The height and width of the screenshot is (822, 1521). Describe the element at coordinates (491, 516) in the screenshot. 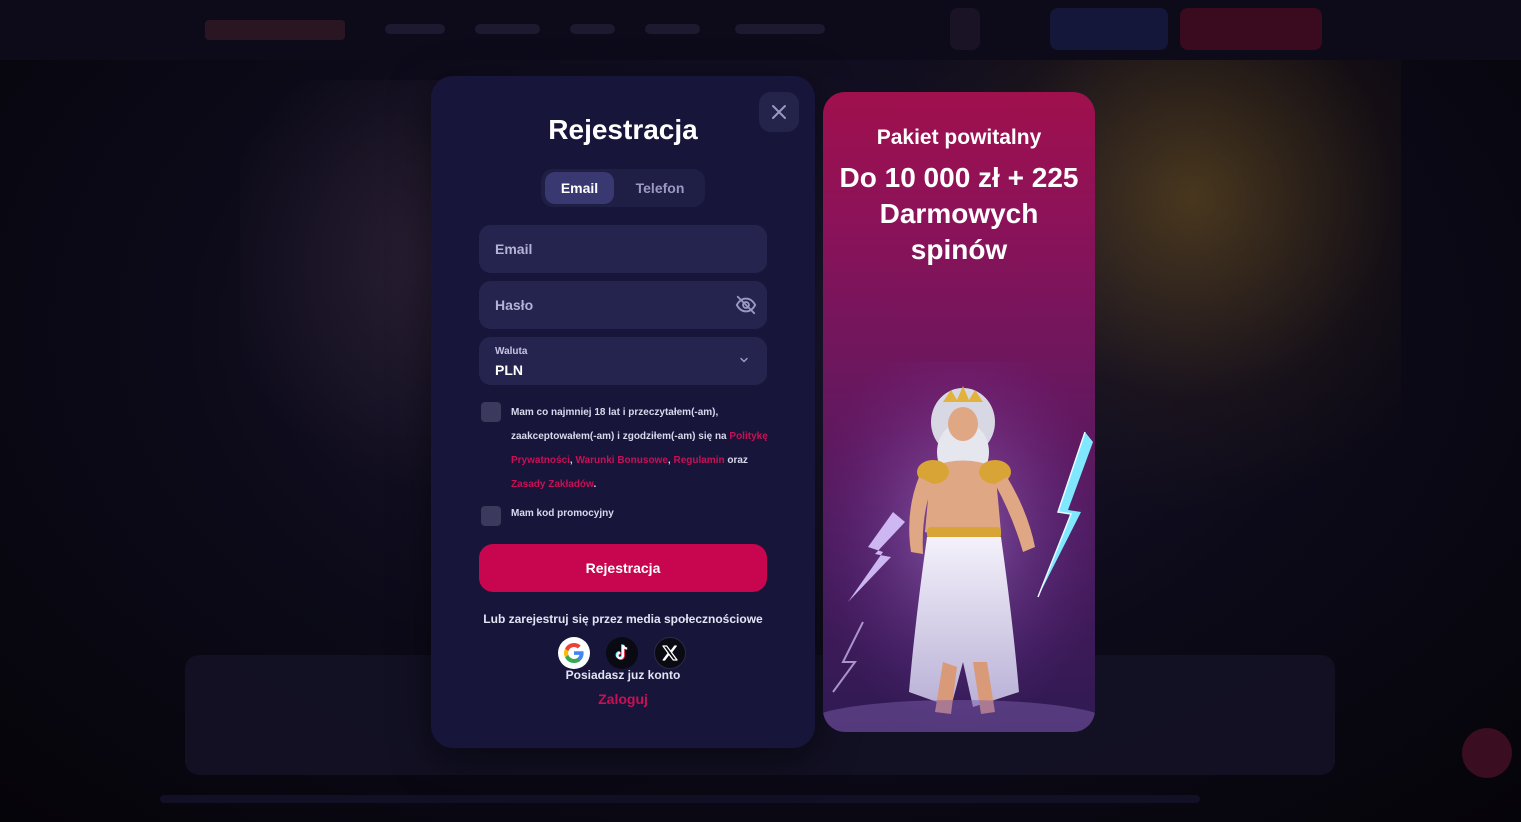

I see `promo-code-checkbox` at that location.